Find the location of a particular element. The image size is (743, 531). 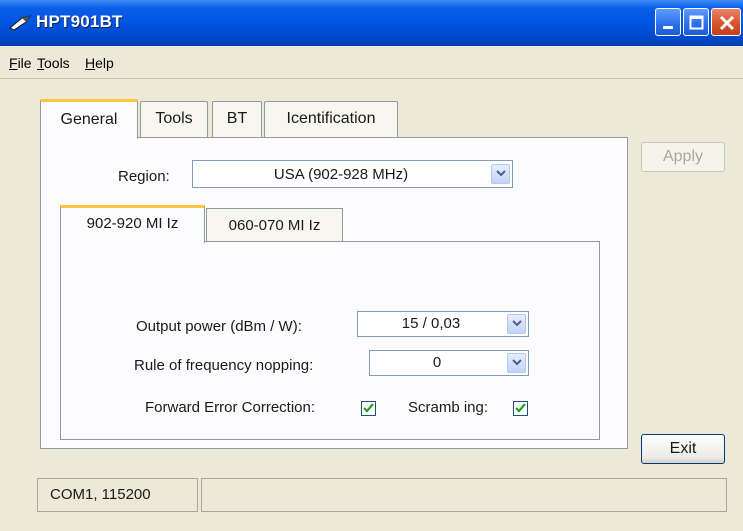

minimize-icon is located at coordinates (668, 27).